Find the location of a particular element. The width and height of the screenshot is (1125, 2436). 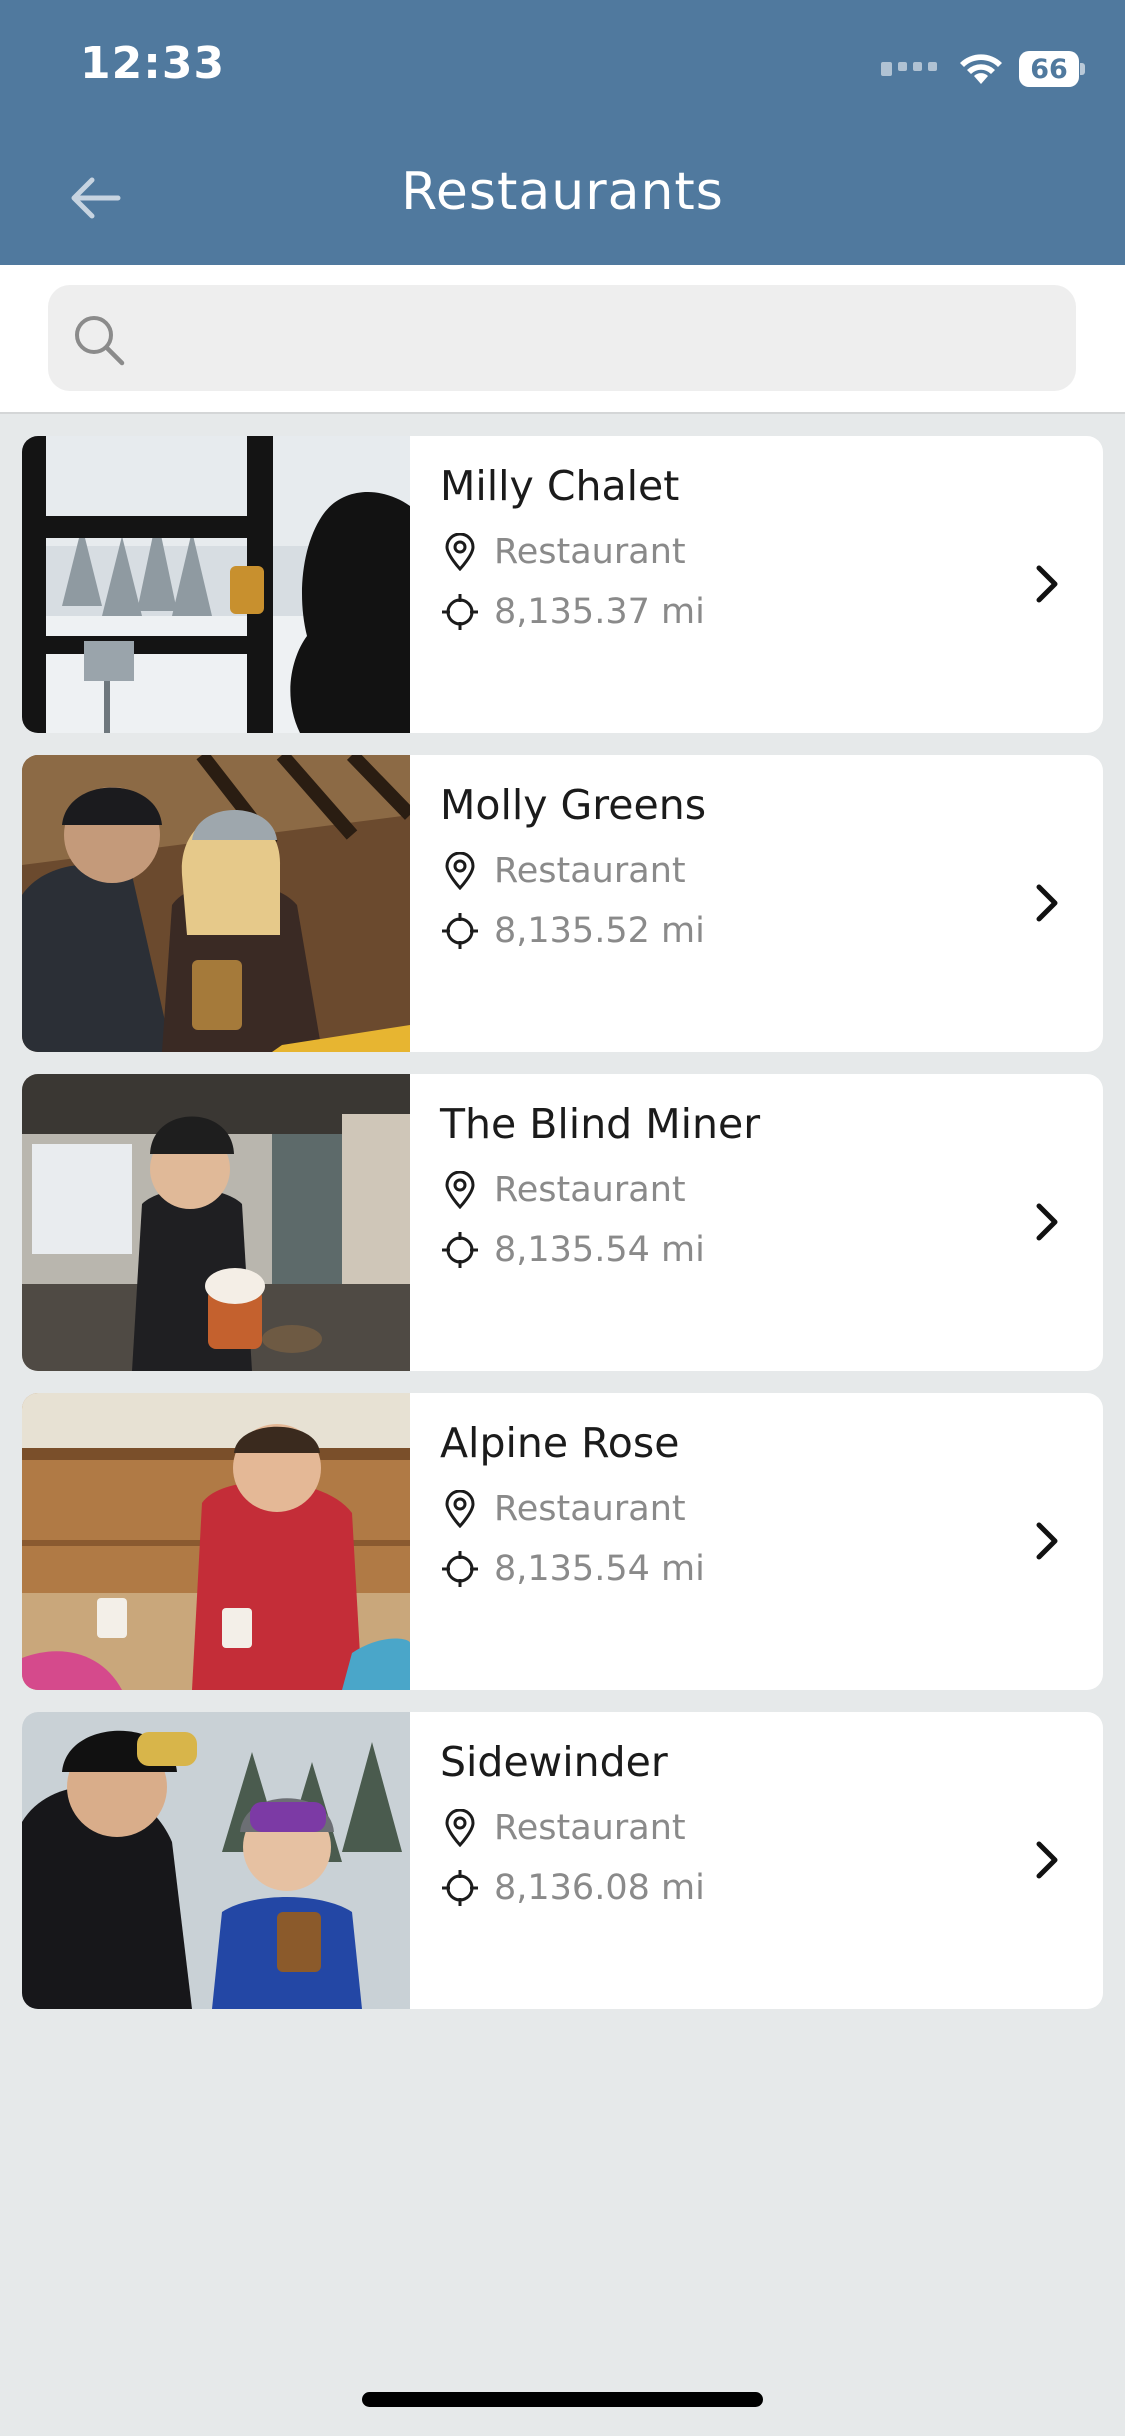

restaurant-name: Milly Chalet is located at coordinates (560, 486).